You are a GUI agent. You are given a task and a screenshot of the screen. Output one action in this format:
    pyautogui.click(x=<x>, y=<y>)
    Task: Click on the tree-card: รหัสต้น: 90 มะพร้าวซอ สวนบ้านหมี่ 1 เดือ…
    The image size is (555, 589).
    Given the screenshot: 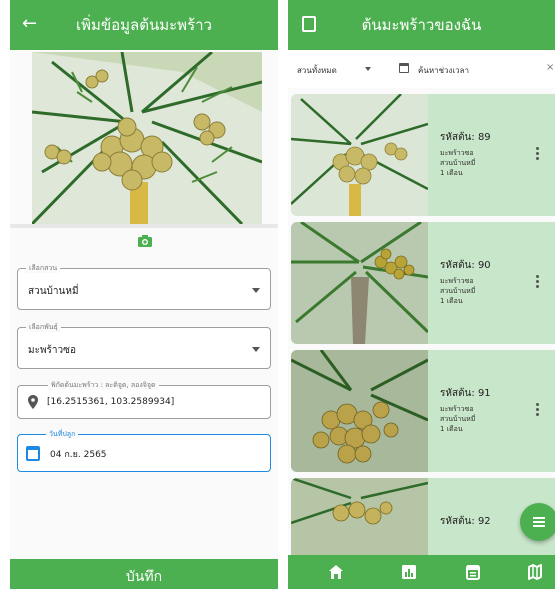 What is the action you would take?
    pyautogui.click(x=423, y=283)
    